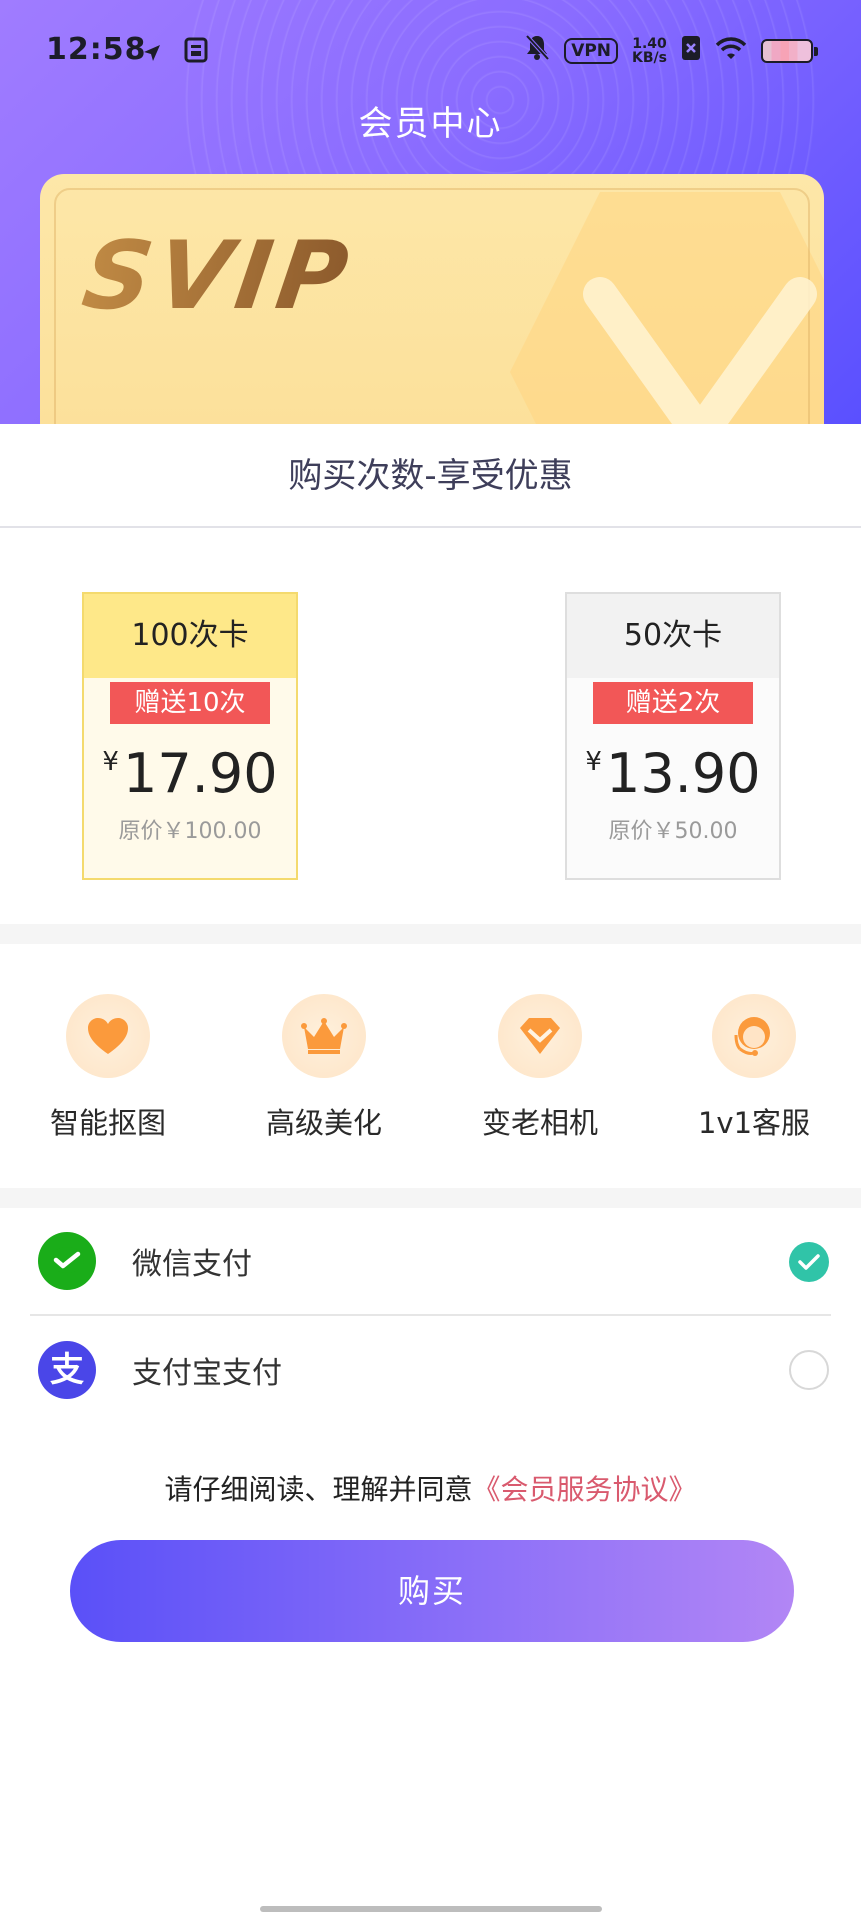  Describe the element at coordinates (430, 476) in the screenshot. I see `section-title: 购买次数-享受优惠` at that location.